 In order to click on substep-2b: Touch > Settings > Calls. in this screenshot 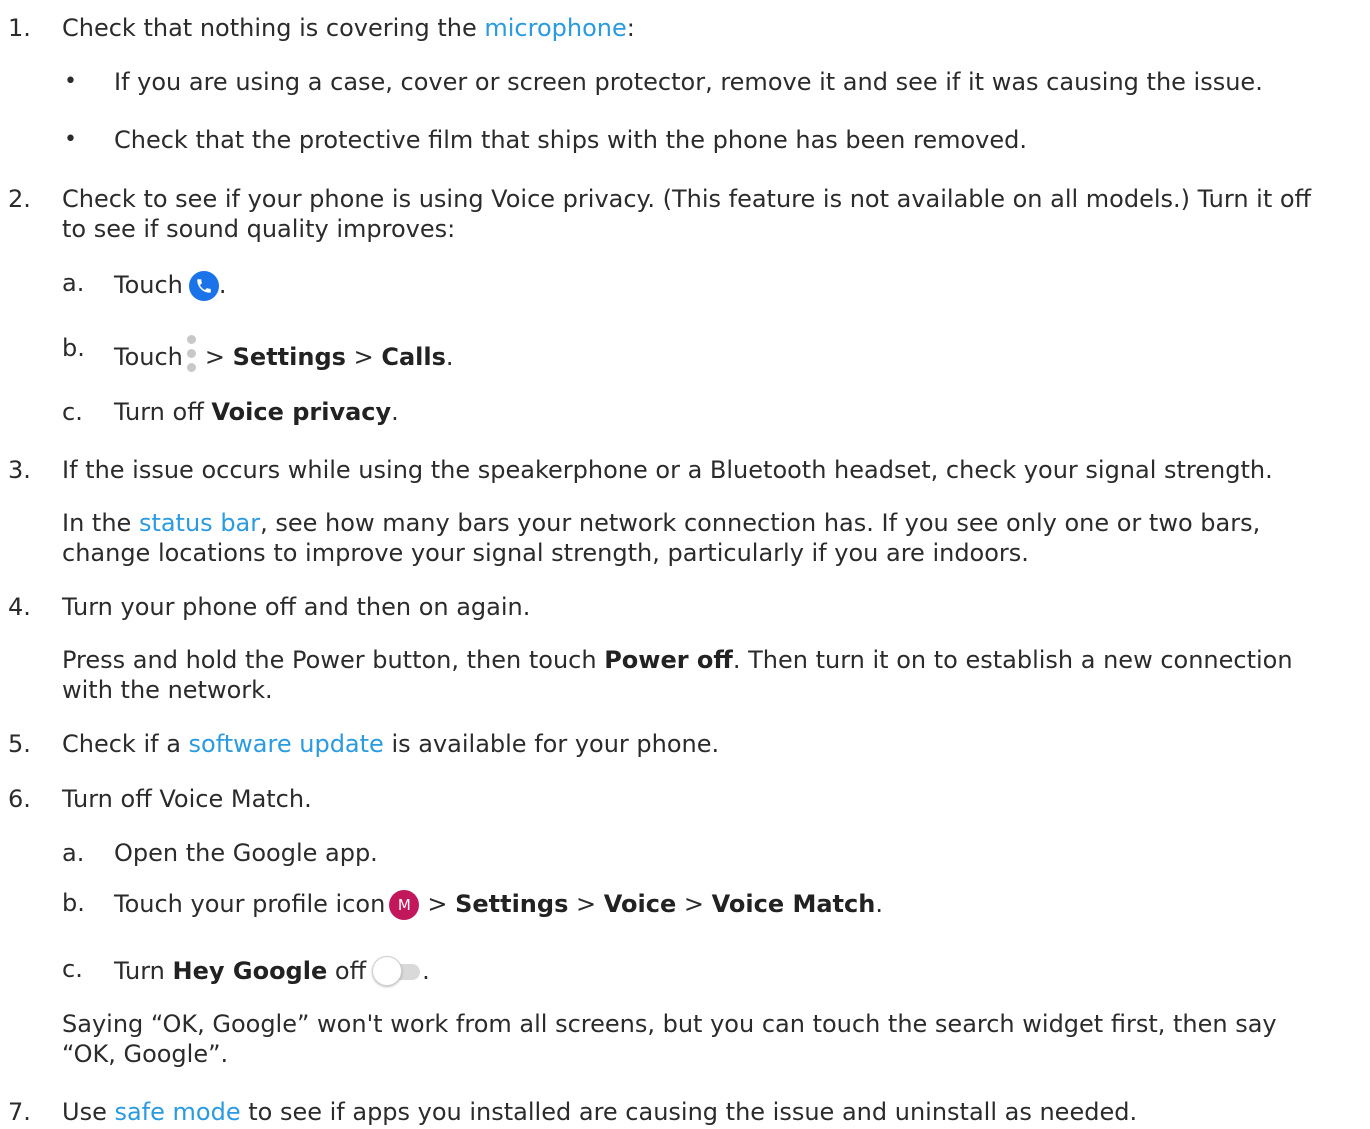, I will do `click(284, 354)`.